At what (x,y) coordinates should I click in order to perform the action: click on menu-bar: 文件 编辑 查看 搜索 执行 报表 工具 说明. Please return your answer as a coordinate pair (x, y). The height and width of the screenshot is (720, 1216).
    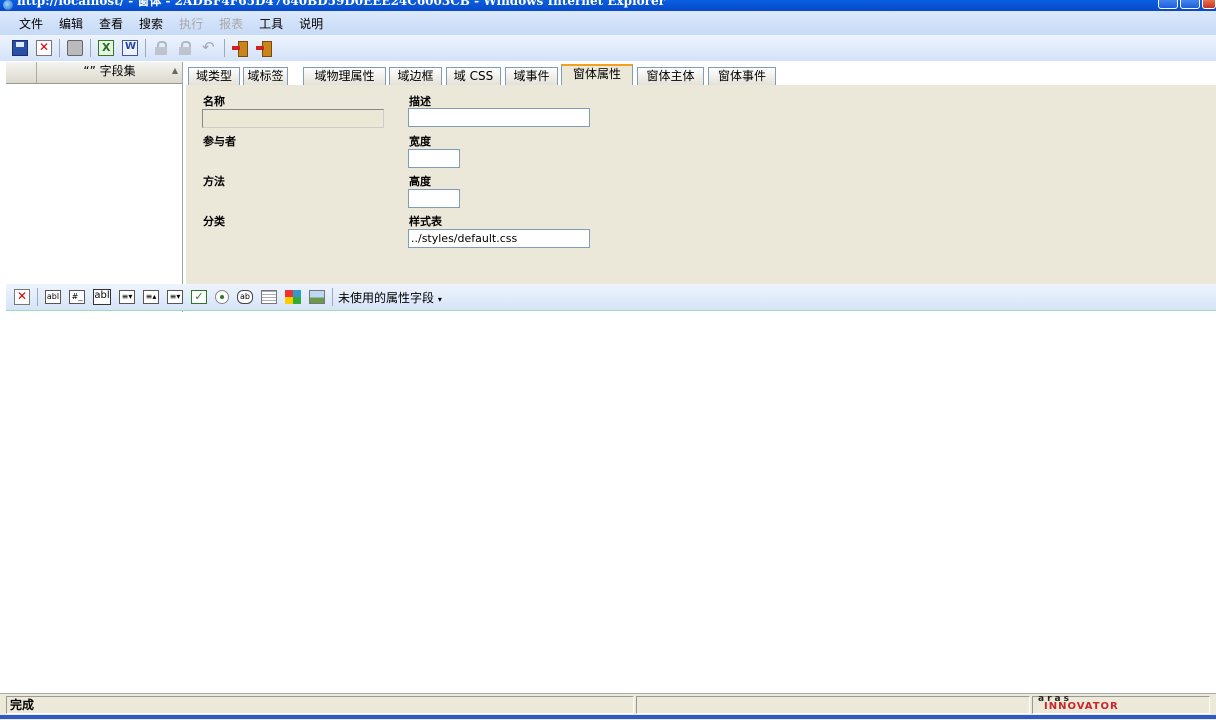
    Looking at the image, I should click on (608, 23).